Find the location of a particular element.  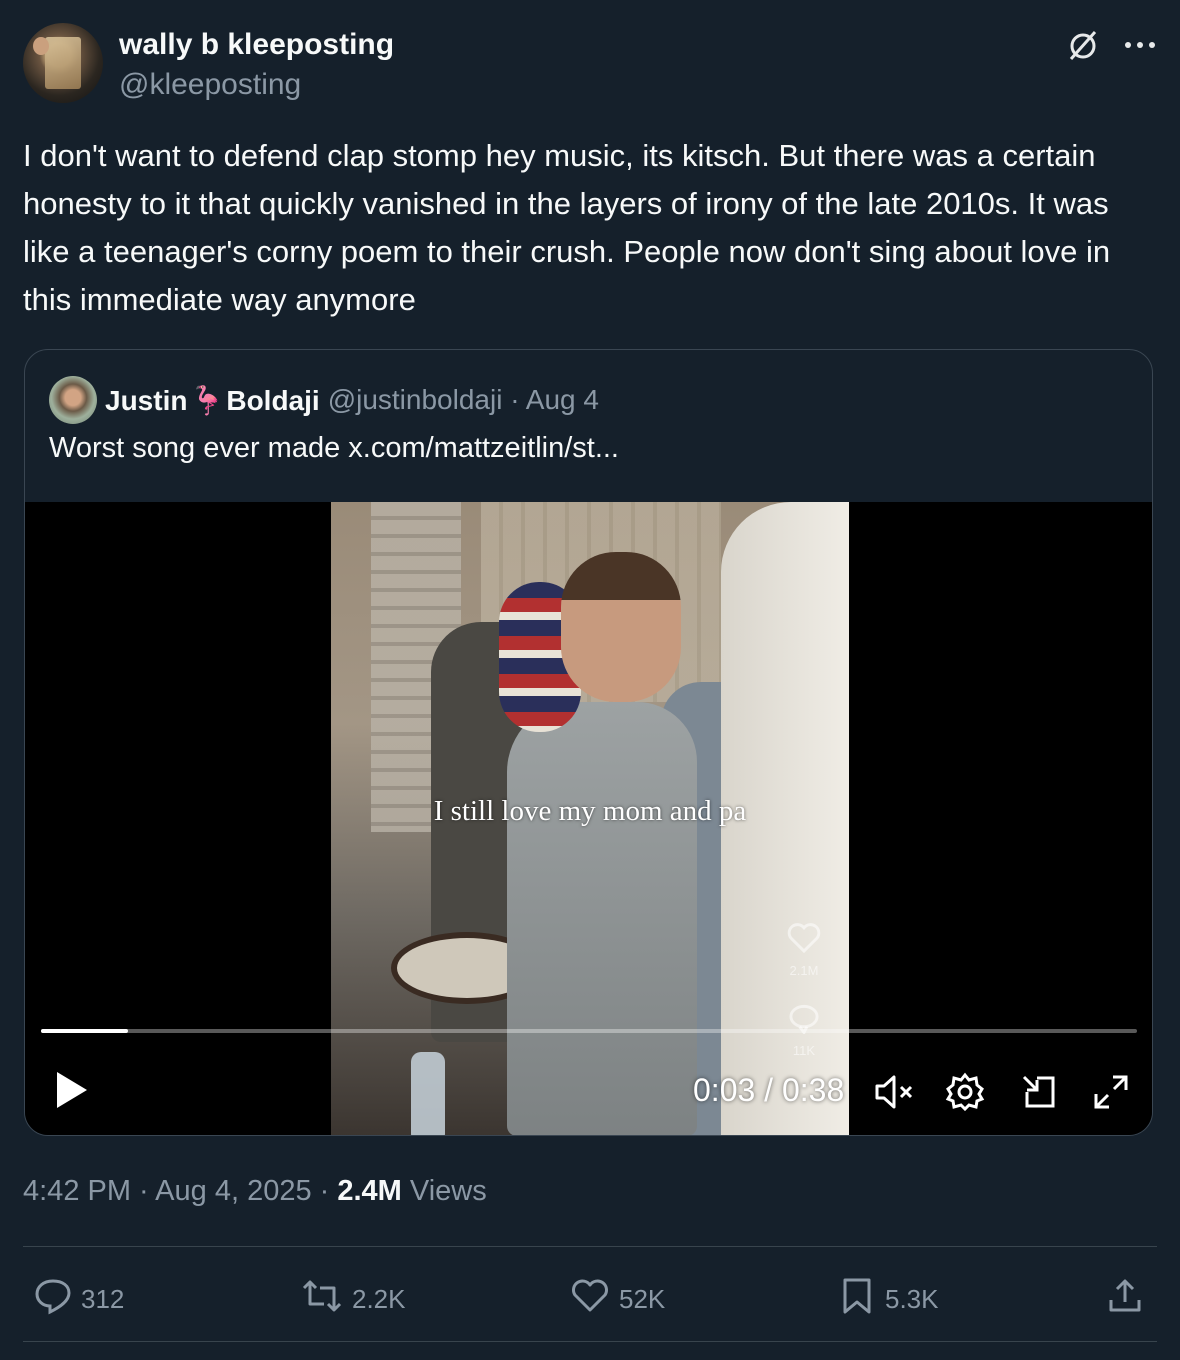

fullscreen-icon is located at coordinates (1111, 1094).